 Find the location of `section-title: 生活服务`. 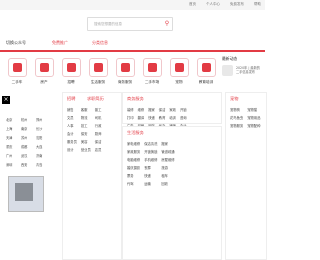

section-title: 生活服务 is located at coordinates (135, 133).